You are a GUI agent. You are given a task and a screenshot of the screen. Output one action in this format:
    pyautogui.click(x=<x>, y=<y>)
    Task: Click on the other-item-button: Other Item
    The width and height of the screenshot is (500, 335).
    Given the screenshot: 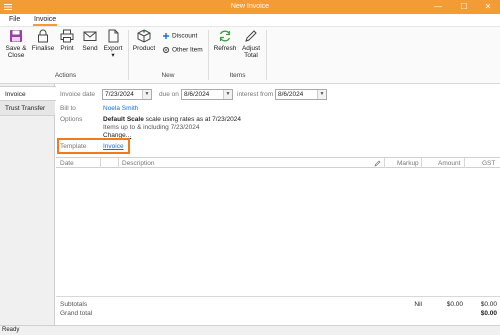 What is the action you would take?
    pyautogui.click(x=182, y=50)
    